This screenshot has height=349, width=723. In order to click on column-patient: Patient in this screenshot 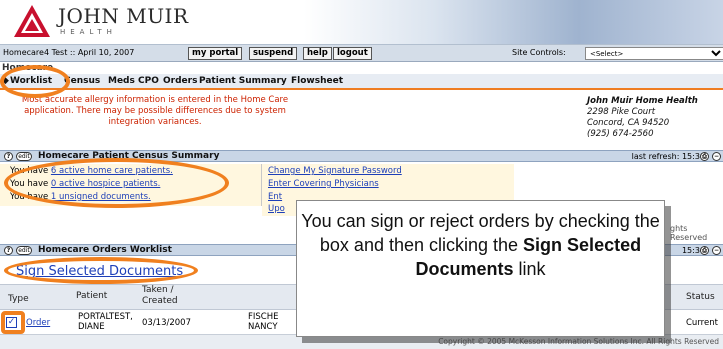, I will do `click(92, 296)`.